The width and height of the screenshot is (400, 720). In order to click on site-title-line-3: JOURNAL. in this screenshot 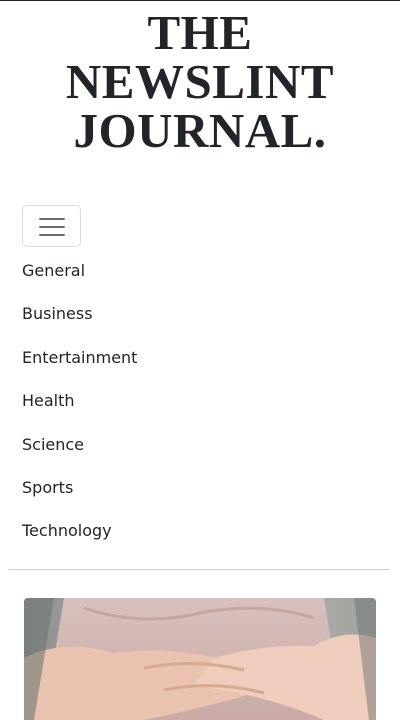, I will do `click(200, 130)`.